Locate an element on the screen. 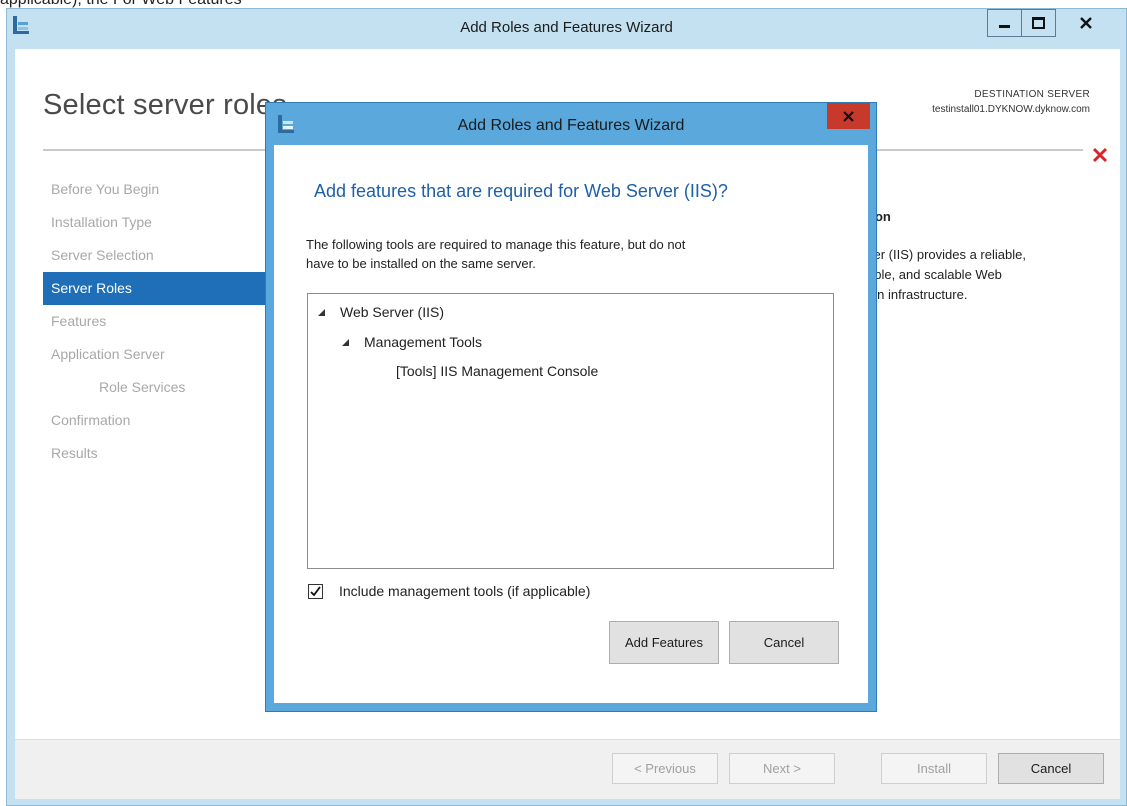 This screenshot has width=1127, height=806. close-button is located at coordinates (1086, 23).